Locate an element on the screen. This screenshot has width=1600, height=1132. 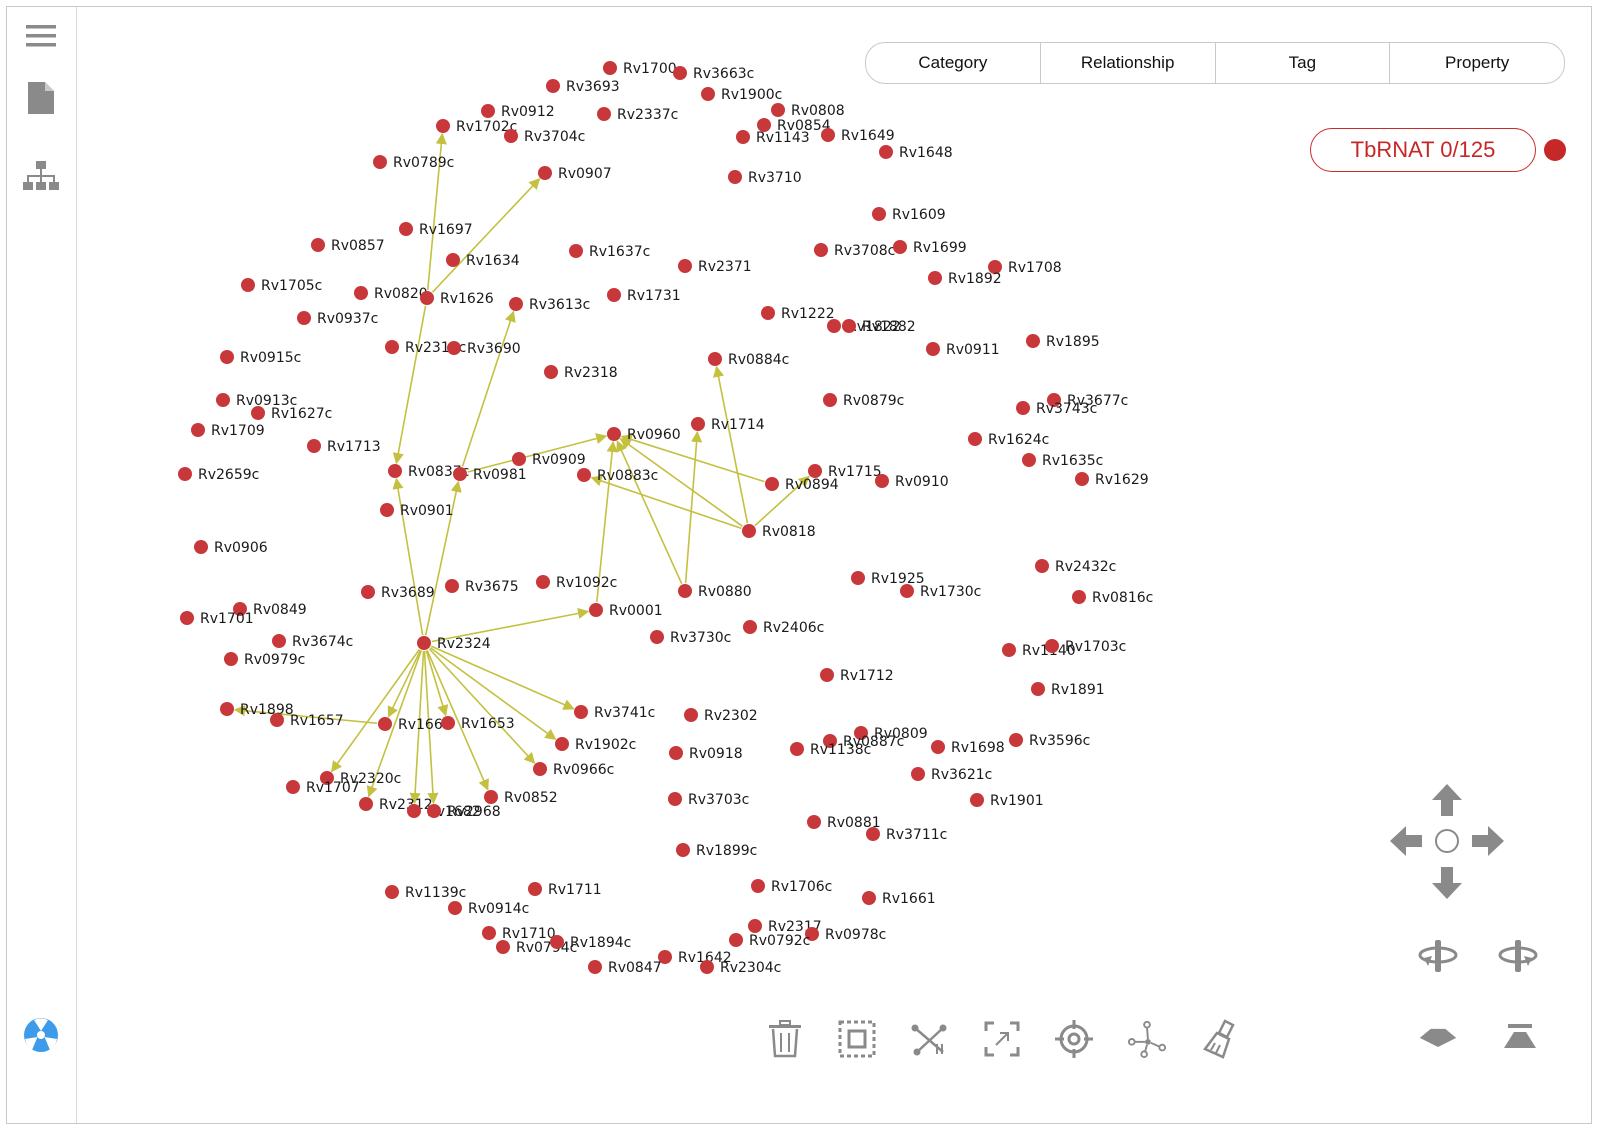
node-Rv0910: Rv0910 is located at coordinates (912, 482).